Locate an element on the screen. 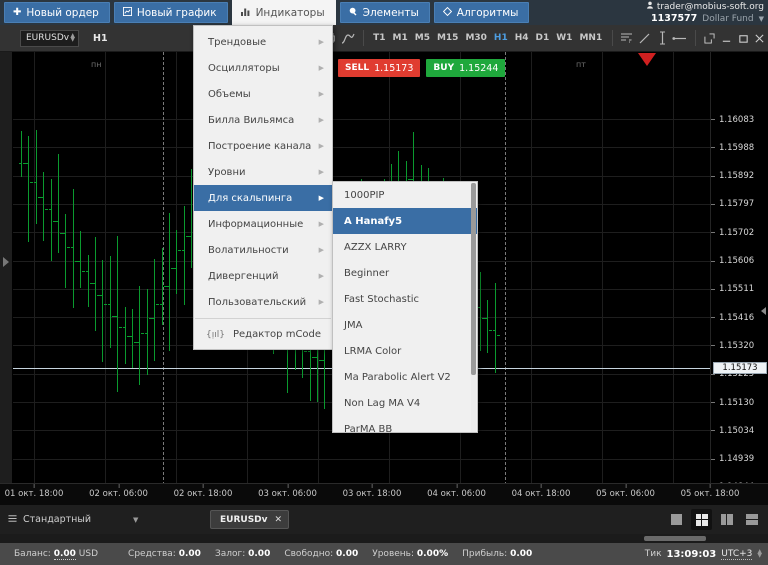 The height and width of the screenshot is (565, 768). symbol-selector: EURUSDv ▲ ▼ is located at coordinates (50, 38).